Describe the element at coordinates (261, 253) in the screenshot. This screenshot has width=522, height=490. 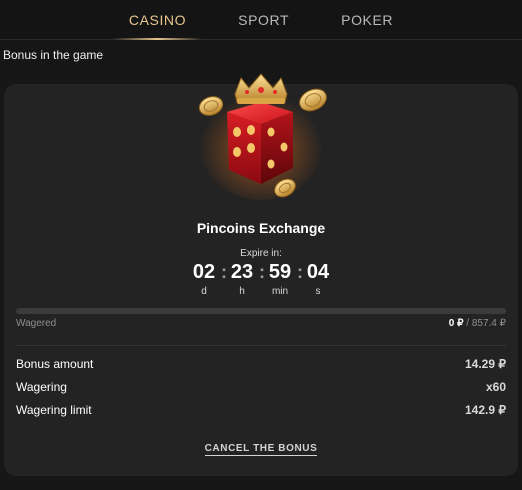
I see `expire-label: Expire in:` at that location.